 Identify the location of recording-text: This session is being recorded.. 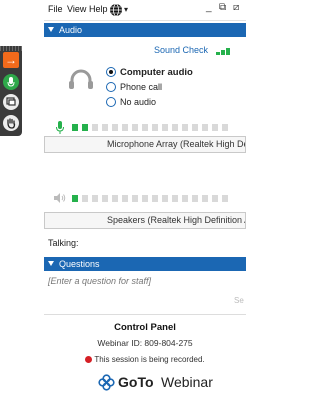
(149, 359).